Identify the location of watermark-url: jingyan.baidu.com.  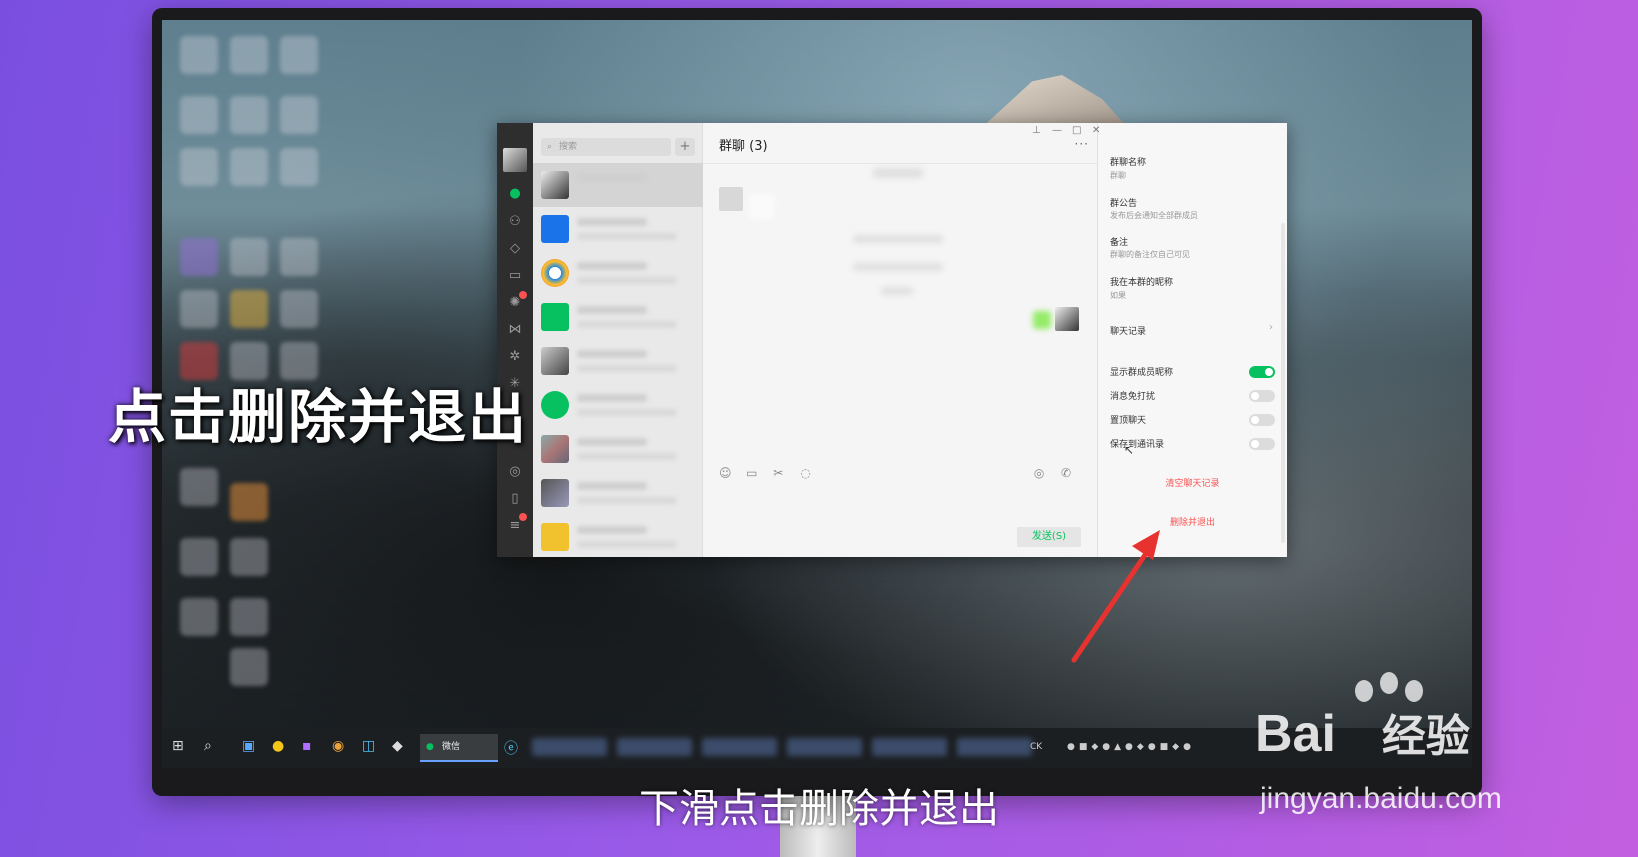
(1381, 798).